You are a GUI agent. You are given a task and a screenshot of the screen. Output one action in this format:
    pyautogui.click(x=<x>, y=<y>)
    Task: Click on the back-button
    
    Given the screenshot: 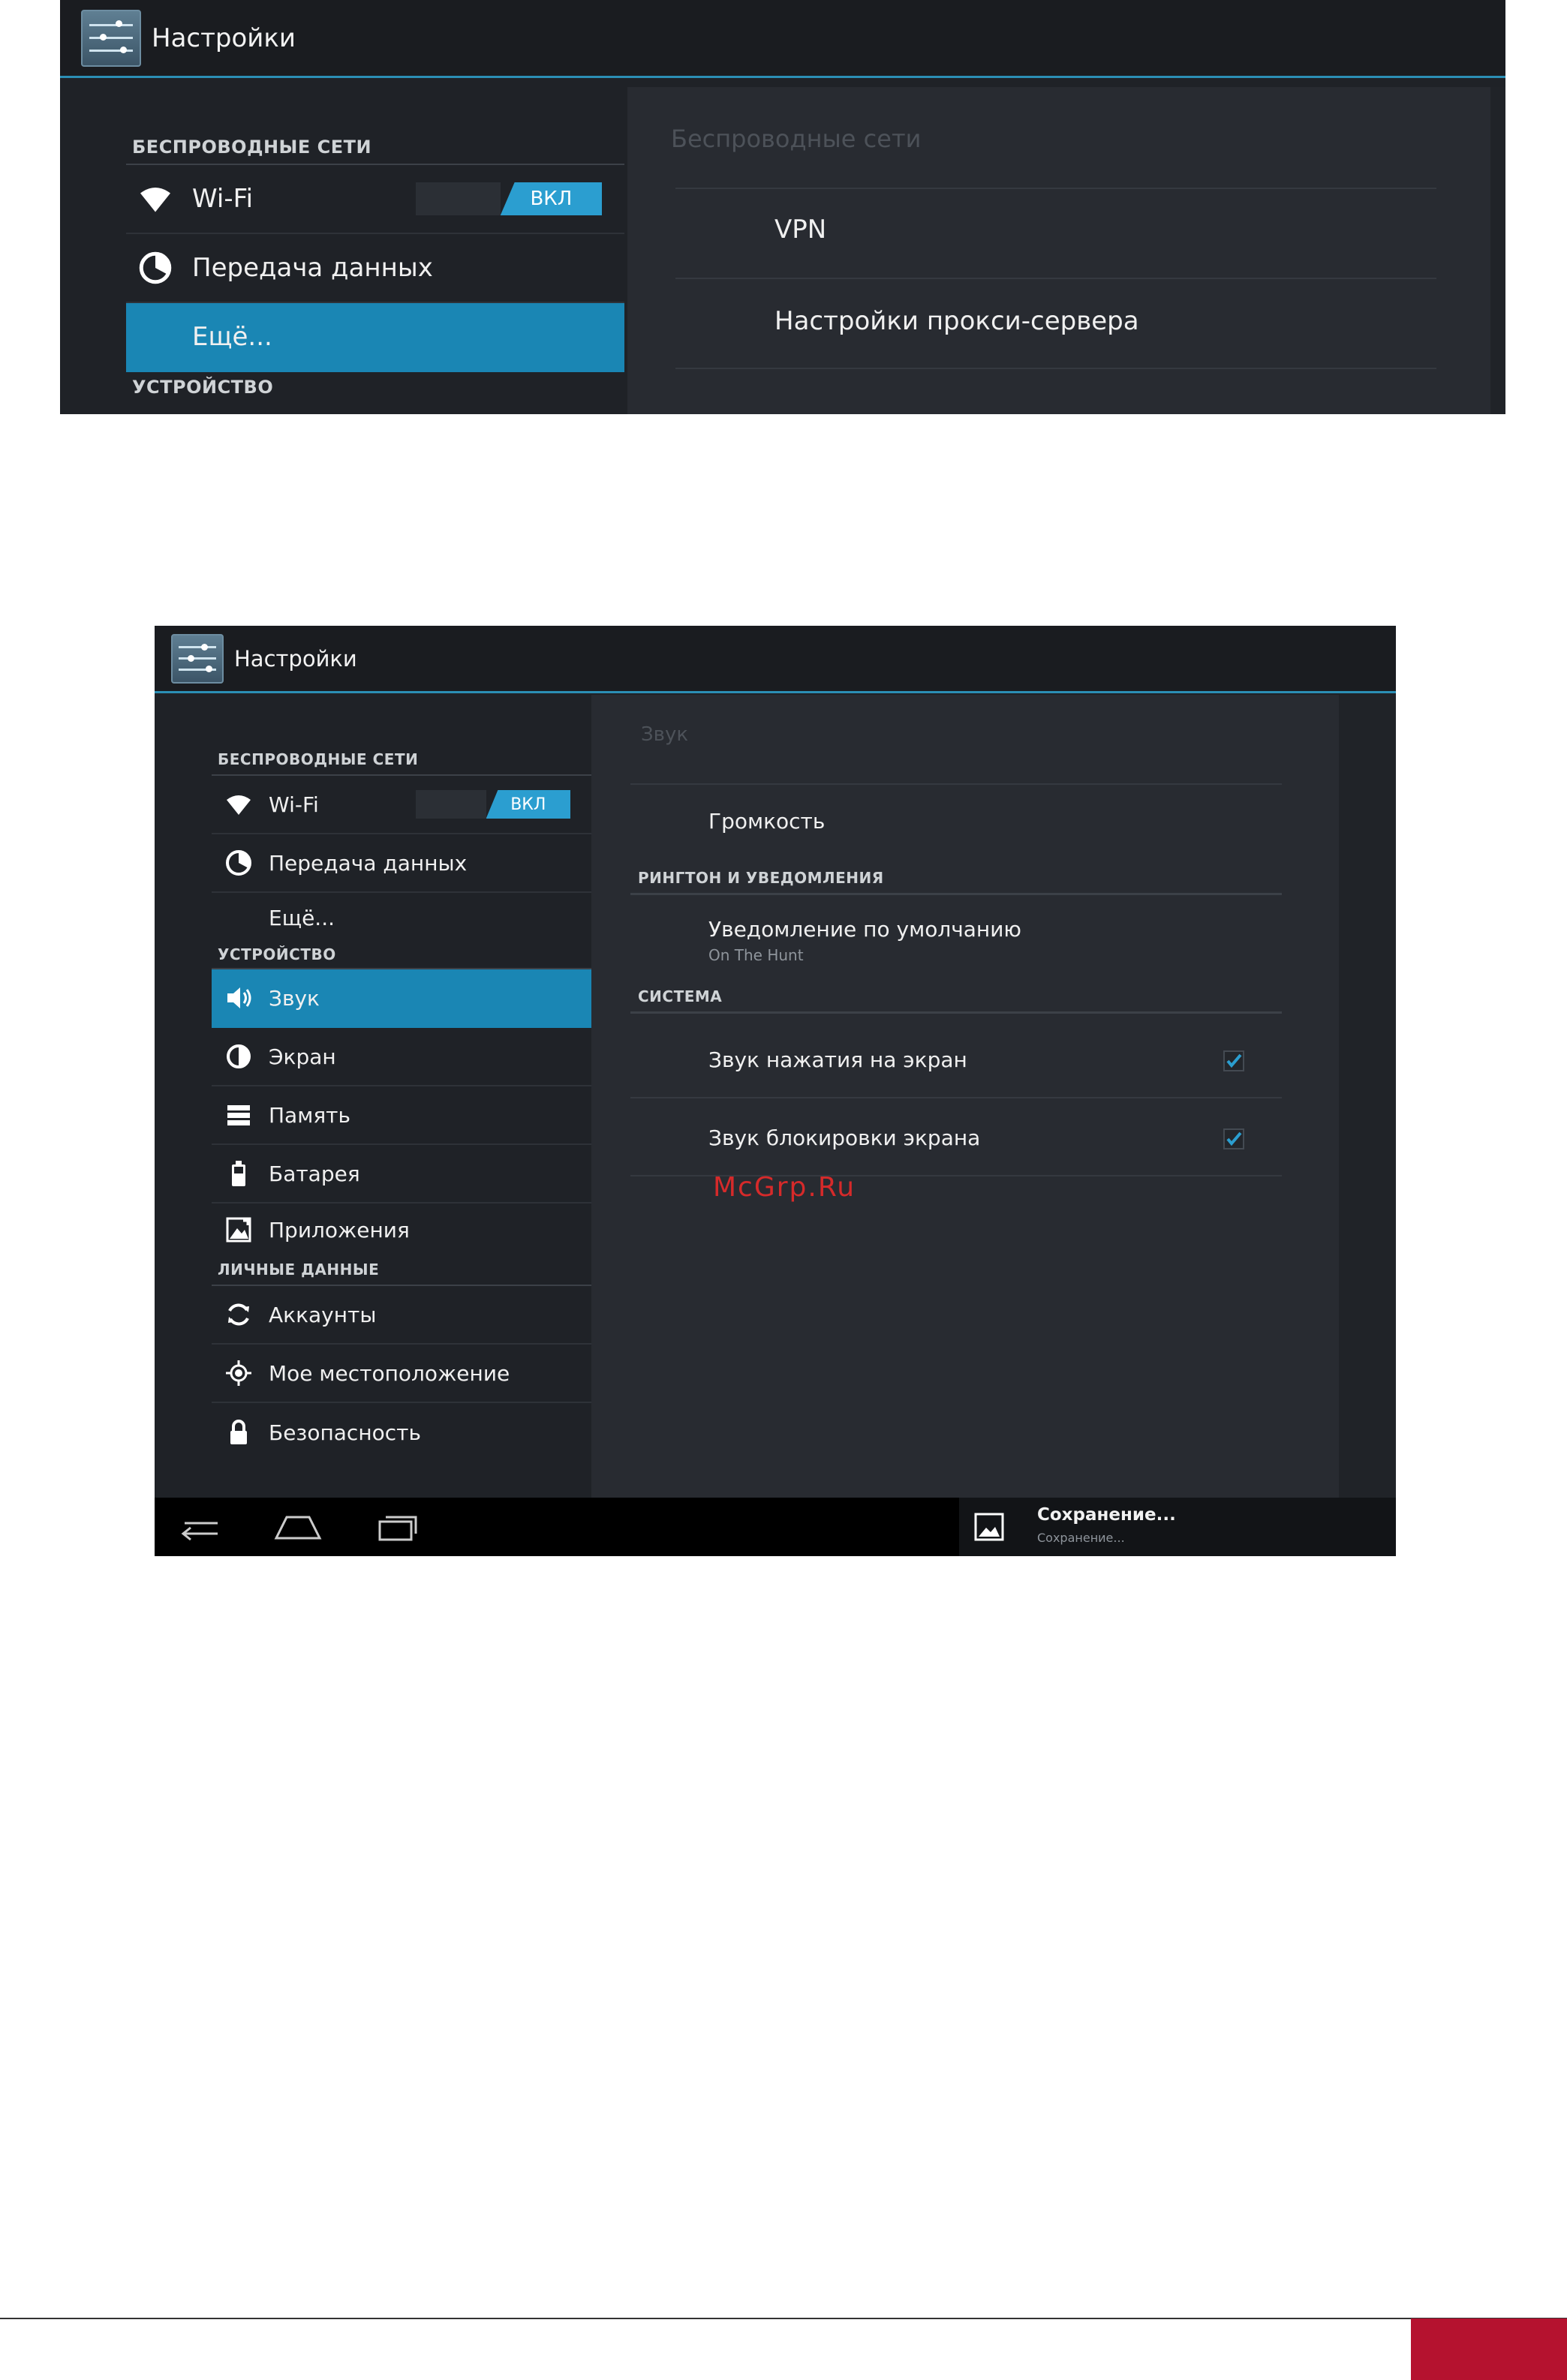 What is the action you would take?
    pyautogui.click(x=200, y=1527)
    